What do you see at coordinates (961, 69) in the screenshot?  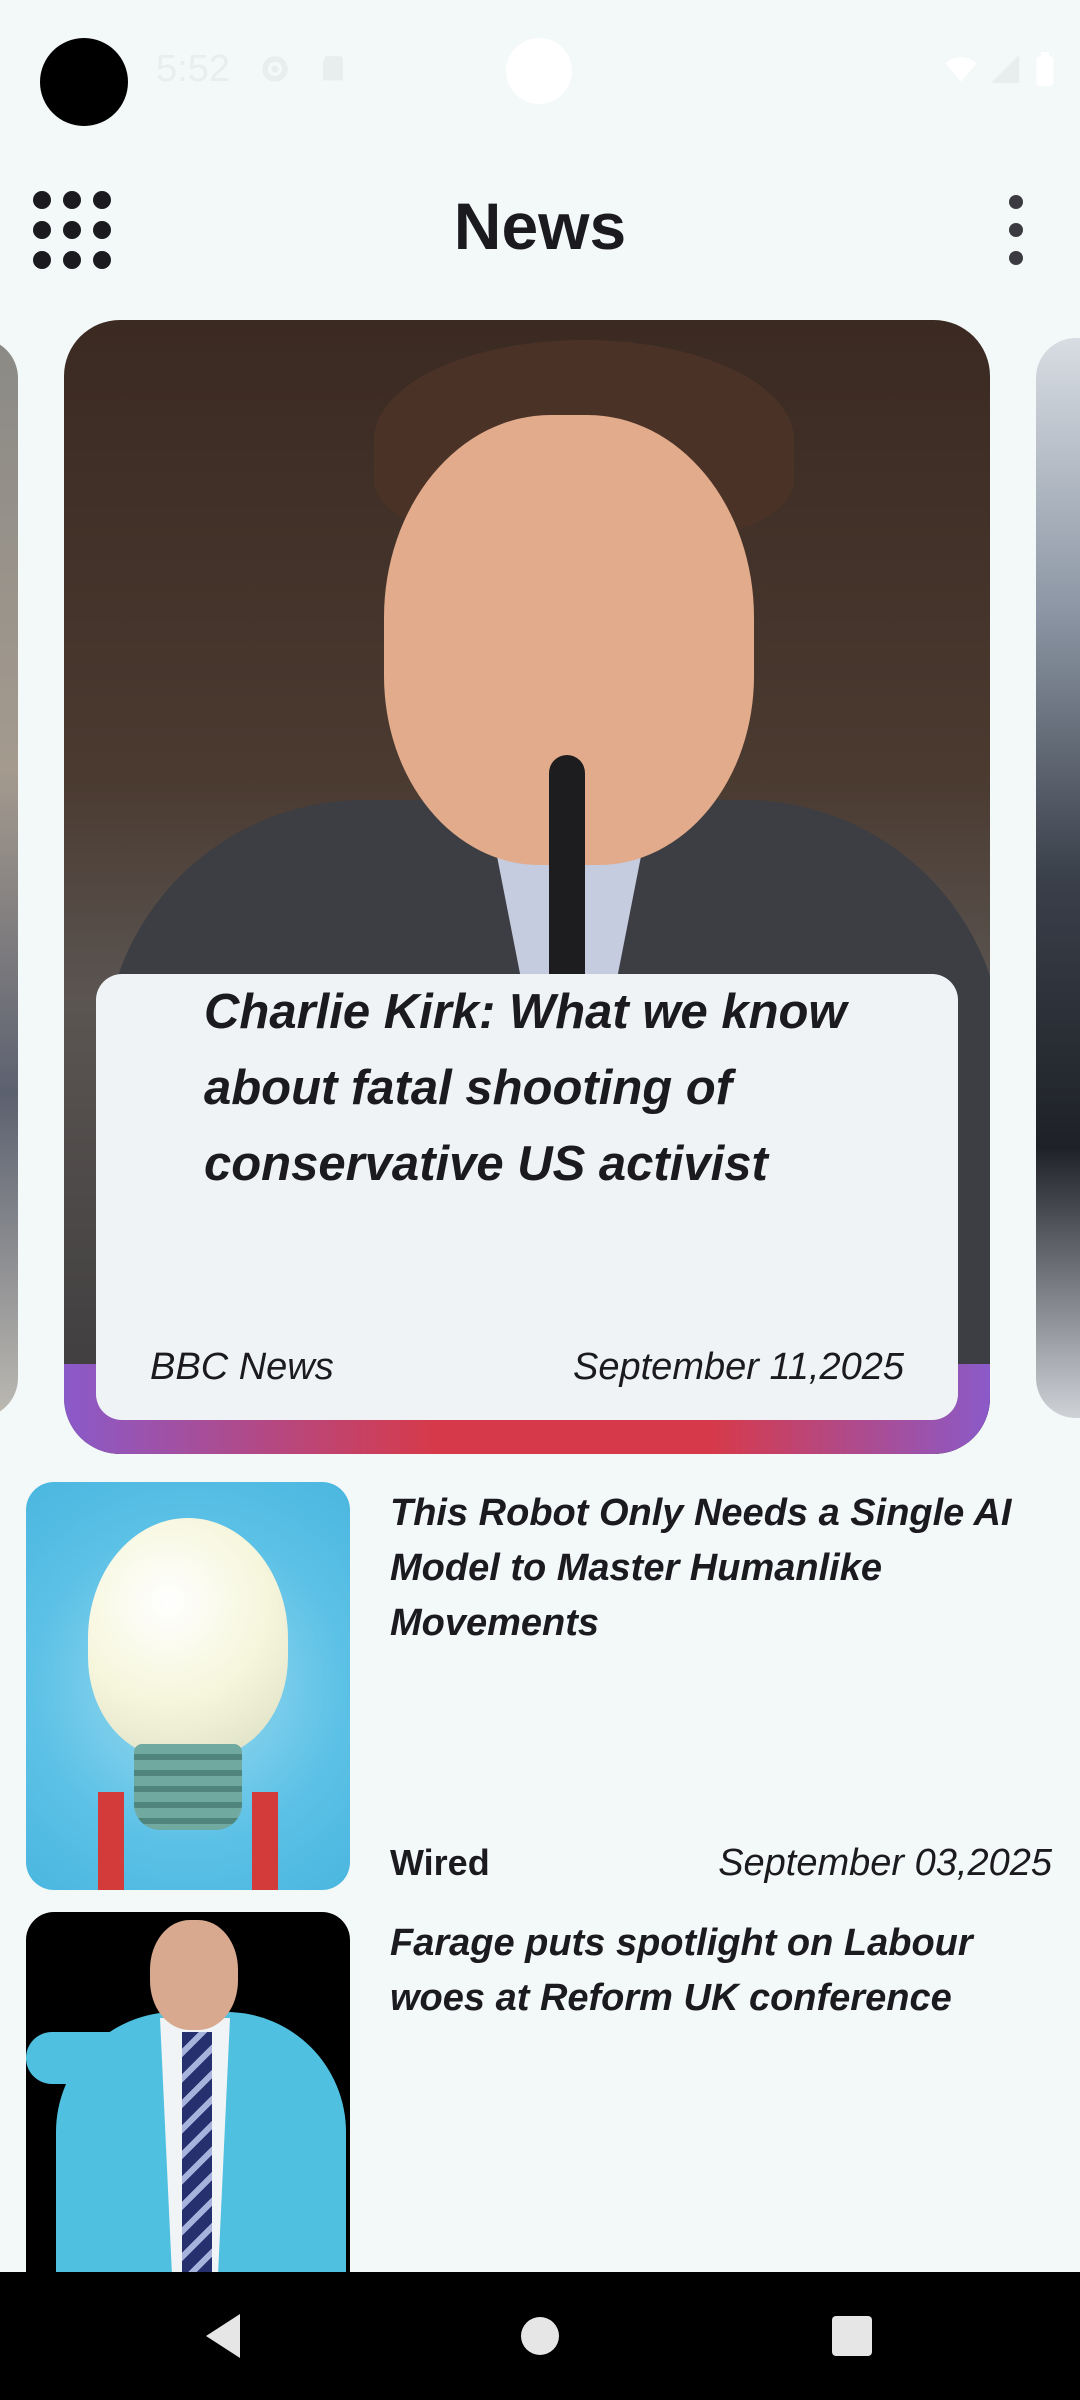 I see `wifi-icon` at bounding box center [961, 69].